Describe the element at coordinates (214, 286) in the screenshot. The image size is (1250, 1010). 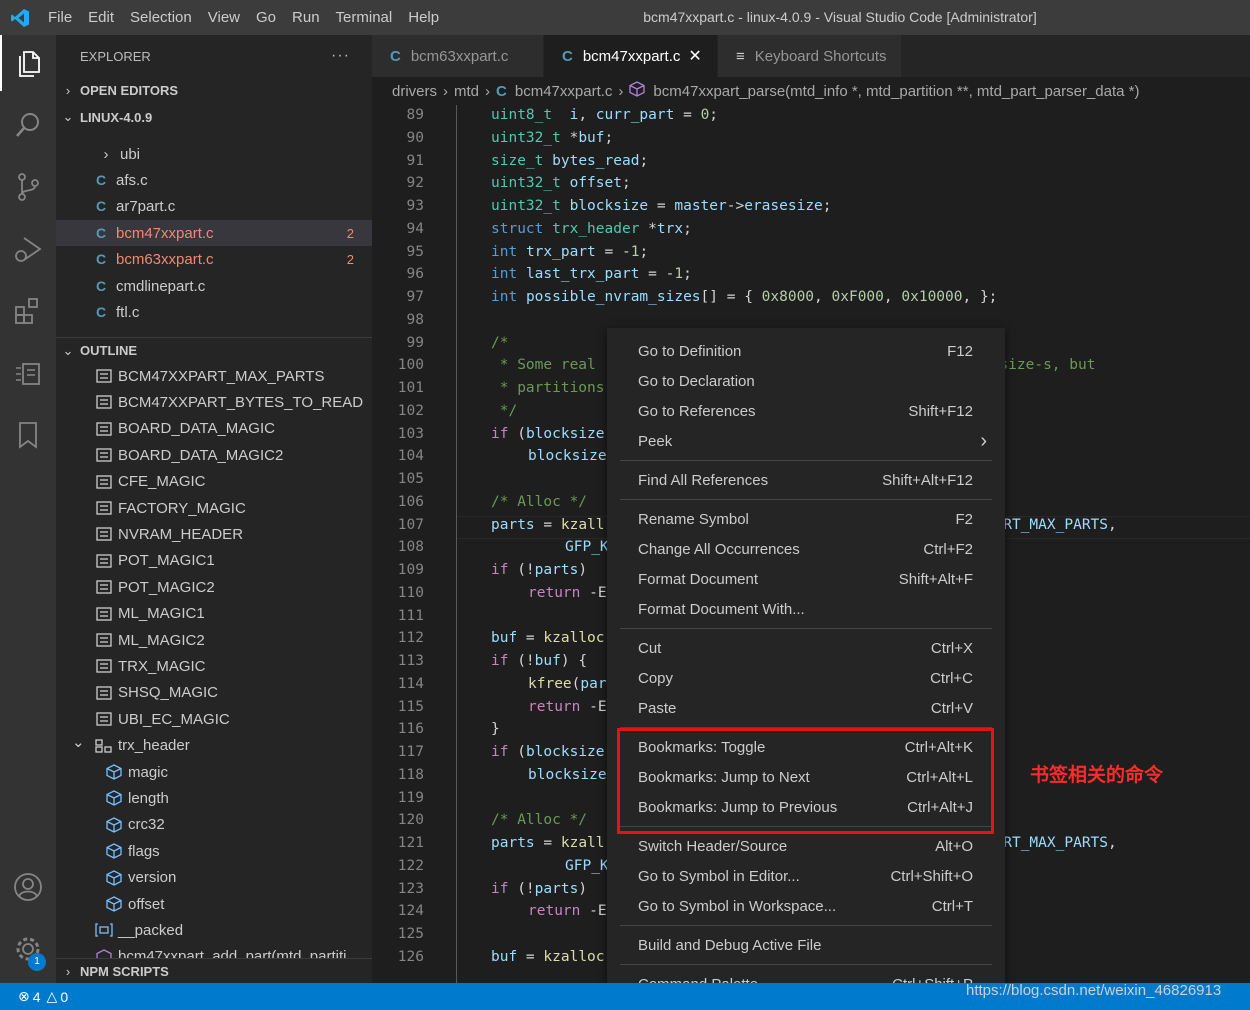
I see `file-item: Ccmdlinepart.c` at that location.